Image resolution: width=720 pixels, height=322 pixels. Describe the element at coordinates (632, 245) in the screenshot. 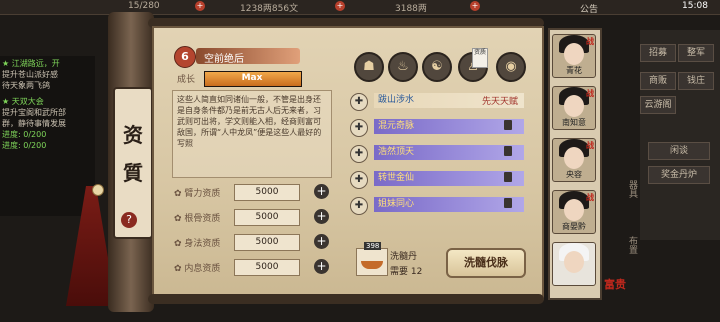

I see `side-label: 布置` at that location.